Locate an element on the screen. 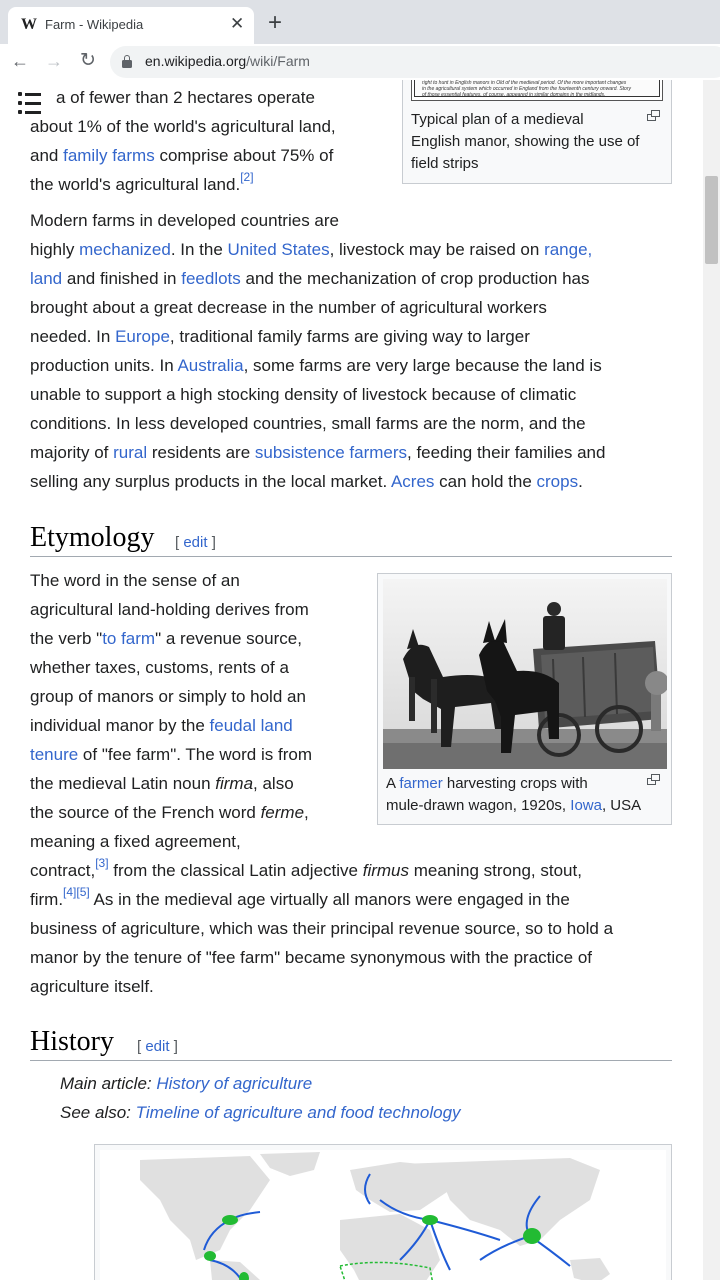 This screenshot has height=1280, width=720. link-feudal-land-tenure: feudal land is located at coordinates (251, 725).